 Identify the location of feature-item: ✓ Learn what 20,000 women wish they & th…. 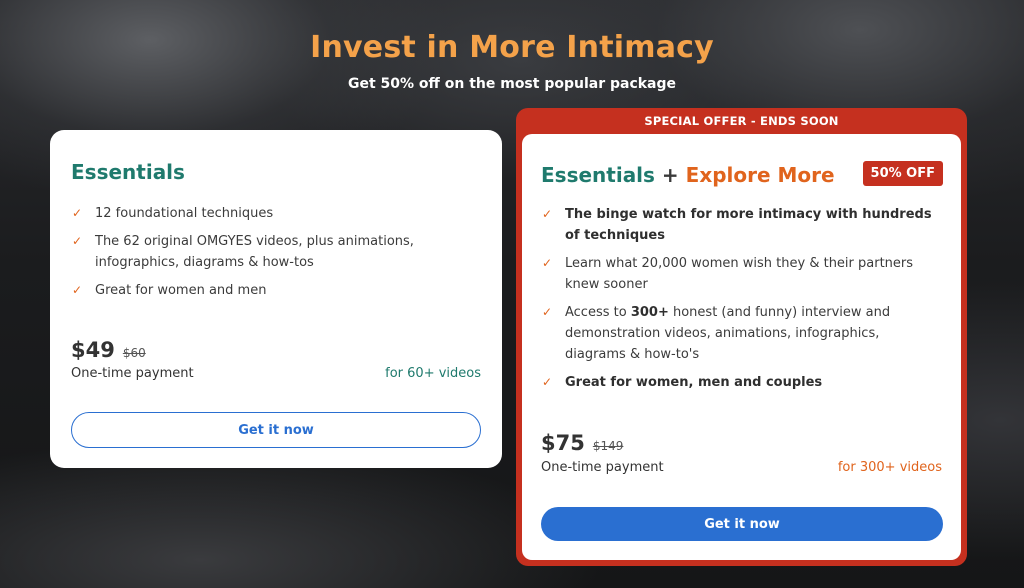
(741, 274).